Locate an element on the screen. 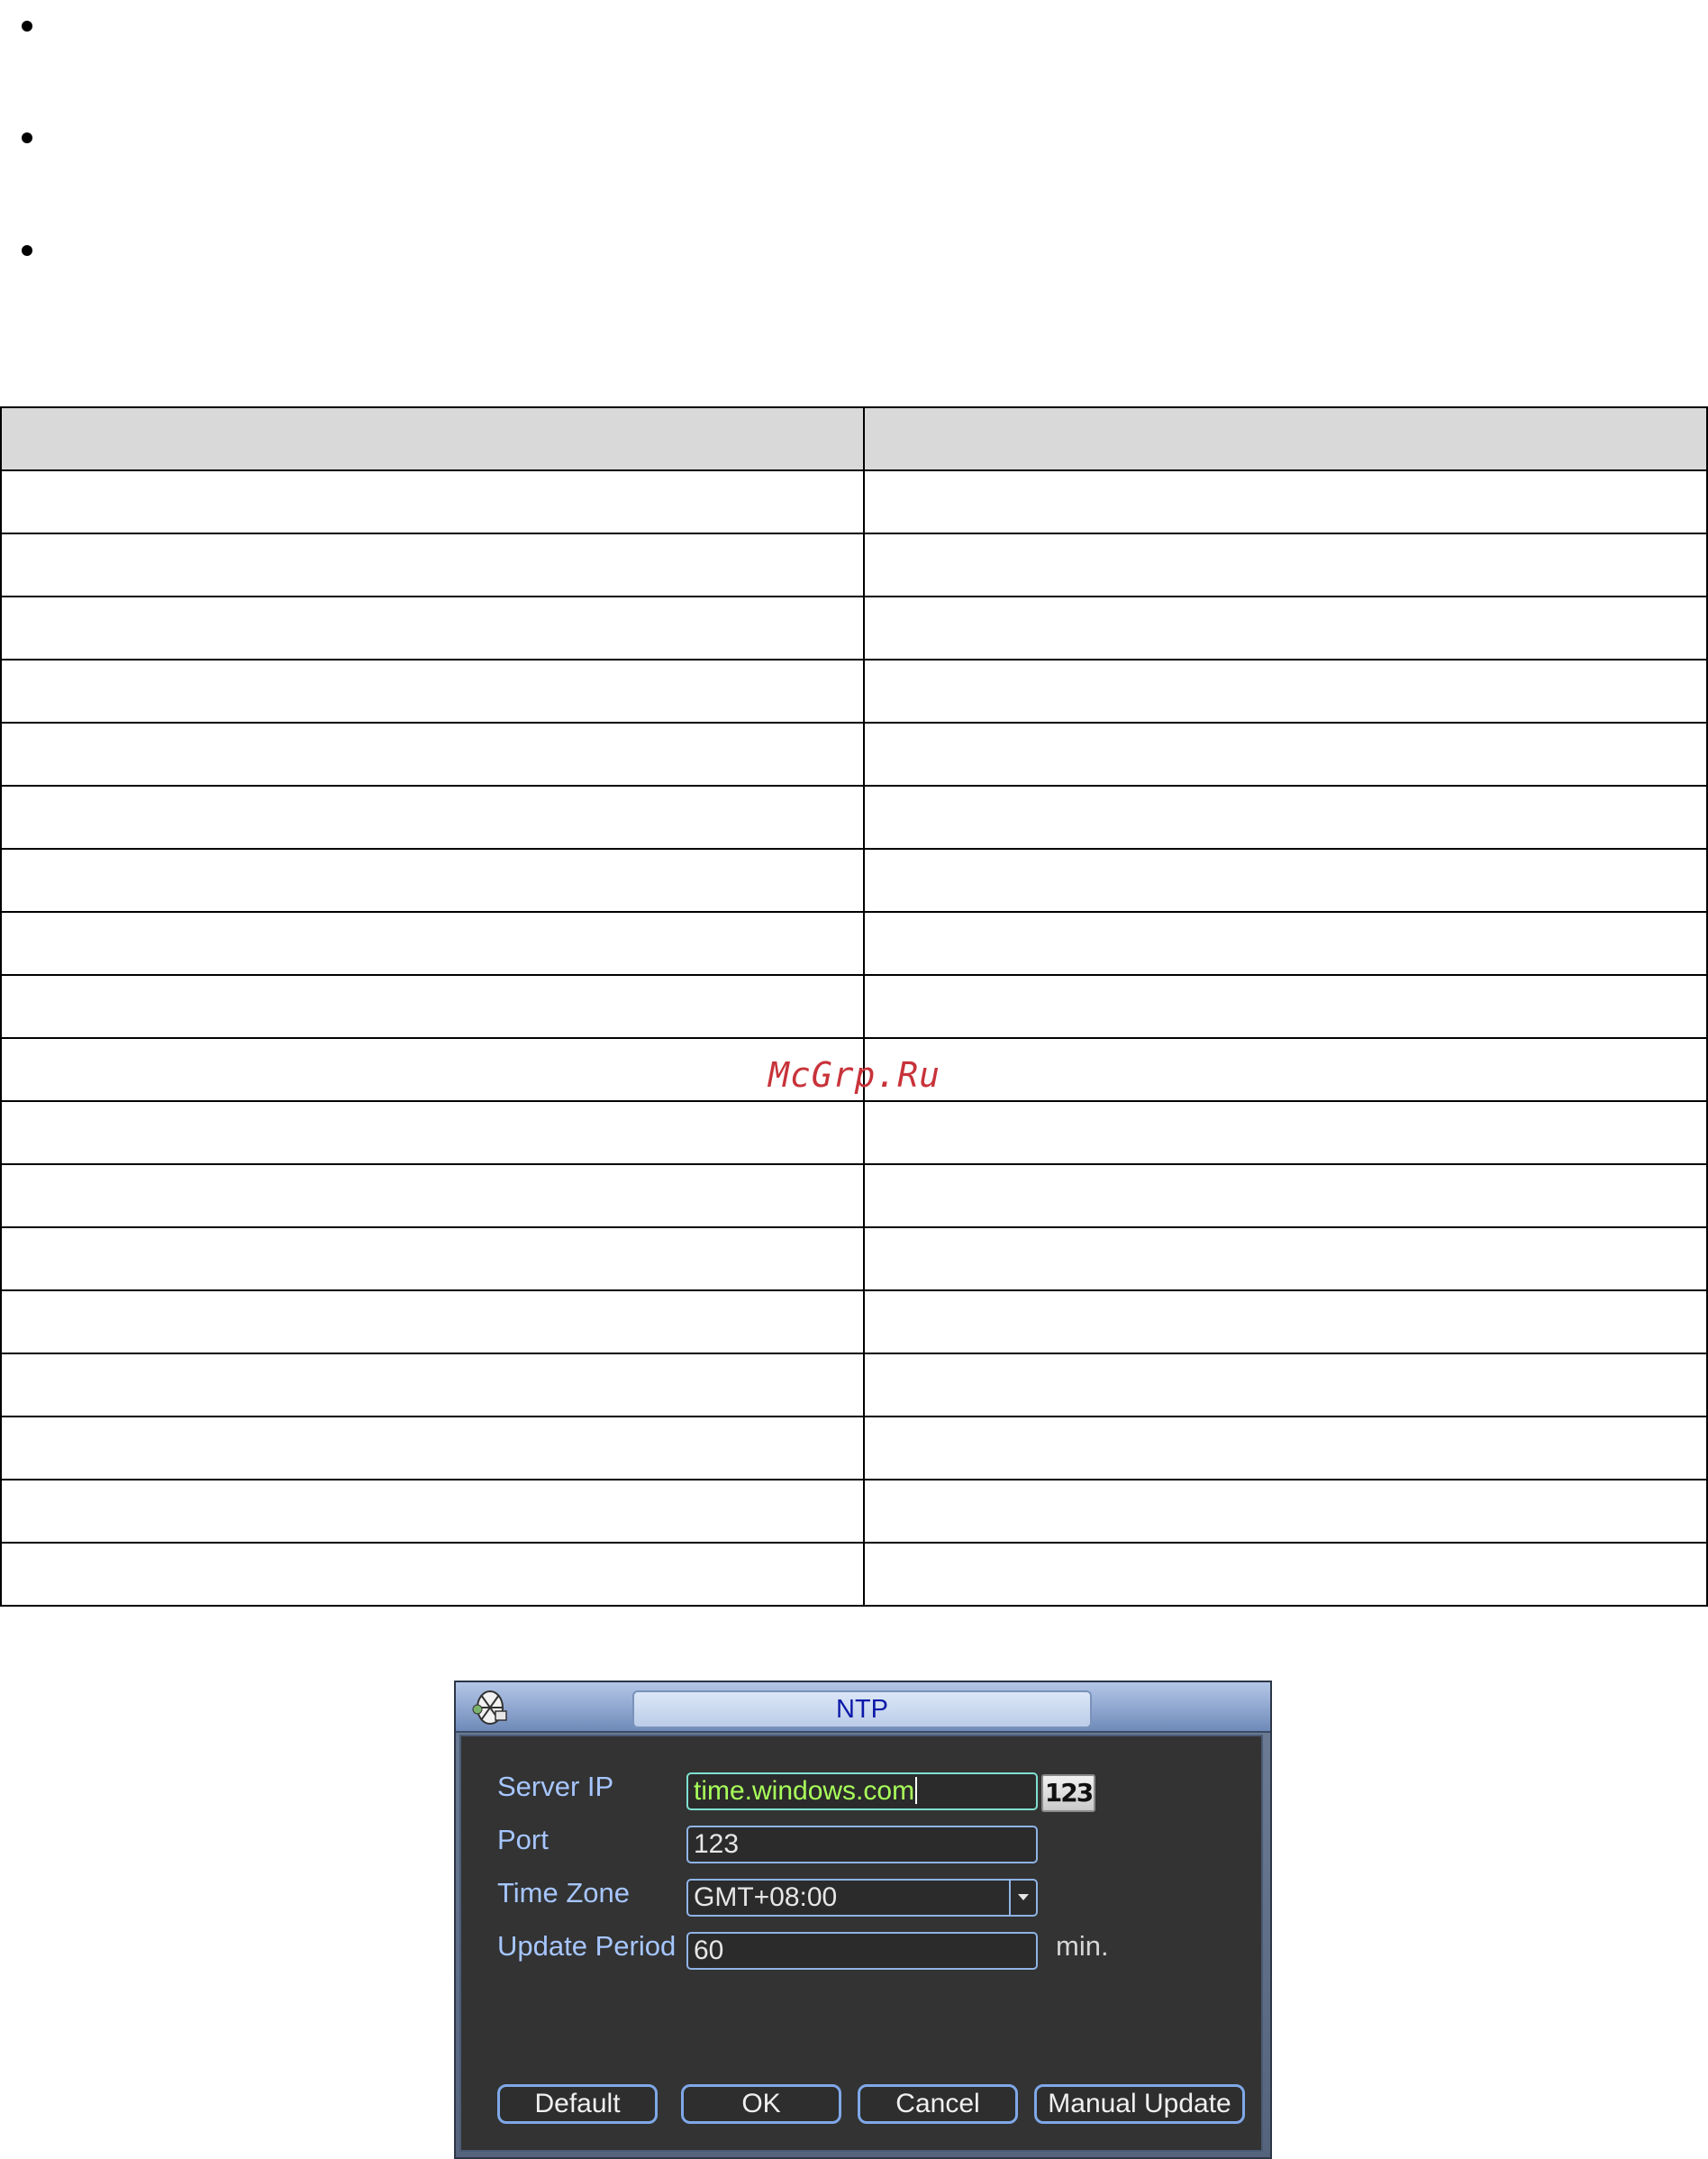 Image resolution: width=1708 pixels, height=2159 pixels. update-period-unit: min. is located at coordinates (1082, 1946).